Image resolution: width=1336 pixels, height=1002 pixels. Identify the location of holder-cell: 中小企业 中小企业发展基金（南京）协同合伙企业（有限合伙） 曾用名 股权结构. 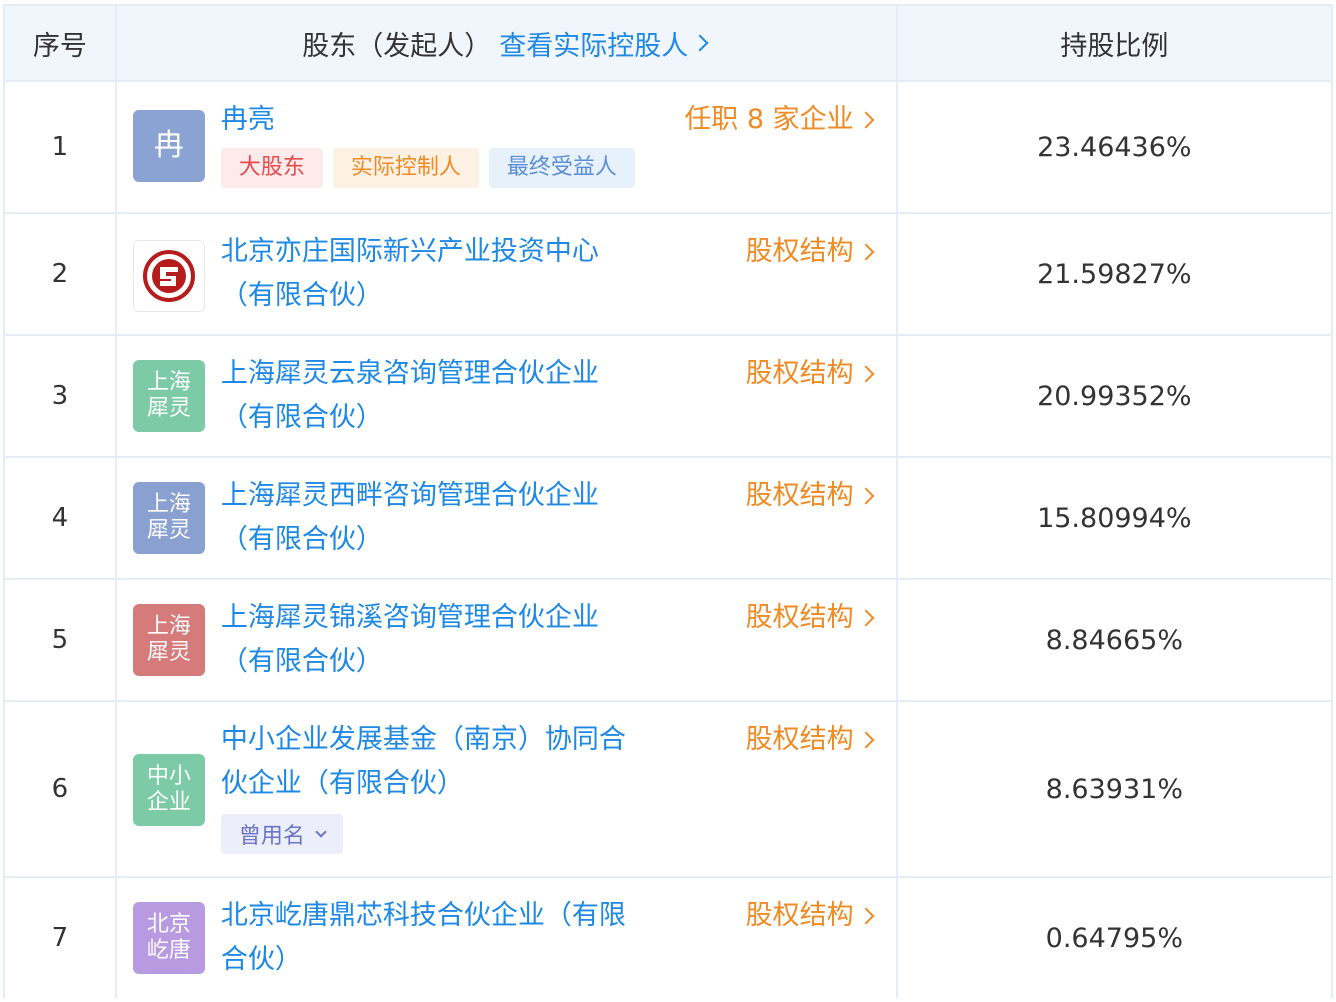
(507, 789).